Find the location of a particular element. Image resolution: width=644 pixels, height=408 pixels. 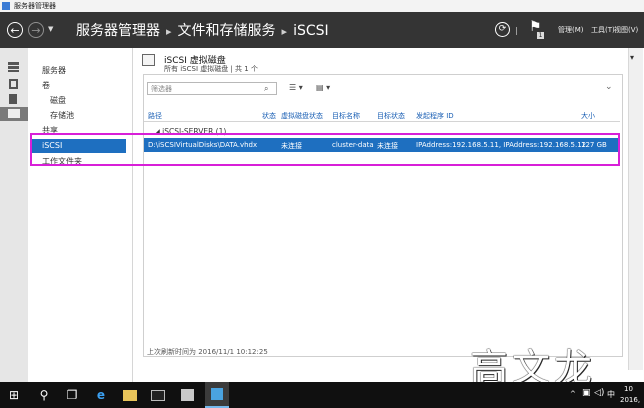

back-button: ← is located at coordinates (15, 30).